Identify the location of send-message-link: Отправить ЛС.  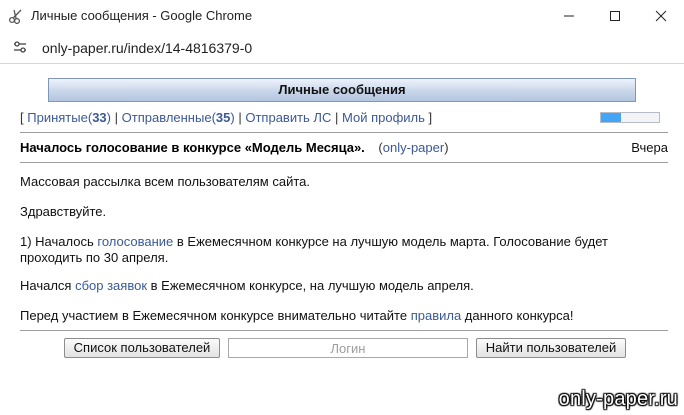
(288, 117).